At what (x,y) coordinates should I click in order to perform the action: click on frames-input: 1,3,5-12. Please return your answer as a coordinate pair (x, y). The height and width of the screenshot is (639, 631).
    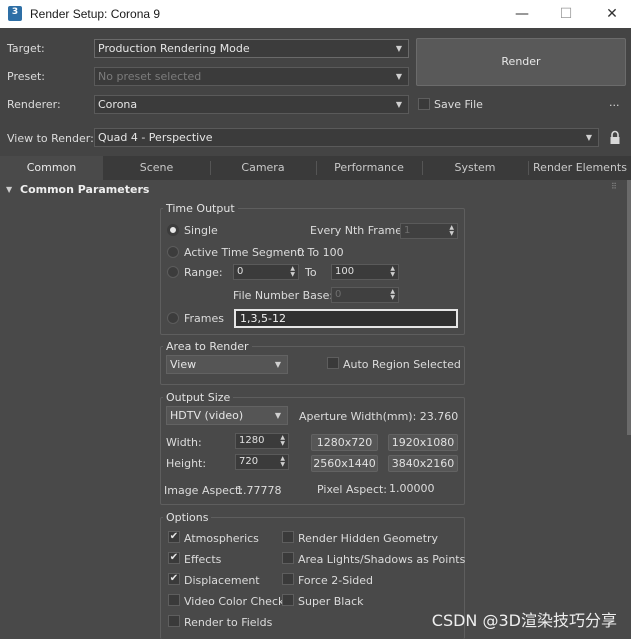
    Looking at the image, I should click on (346, 318).